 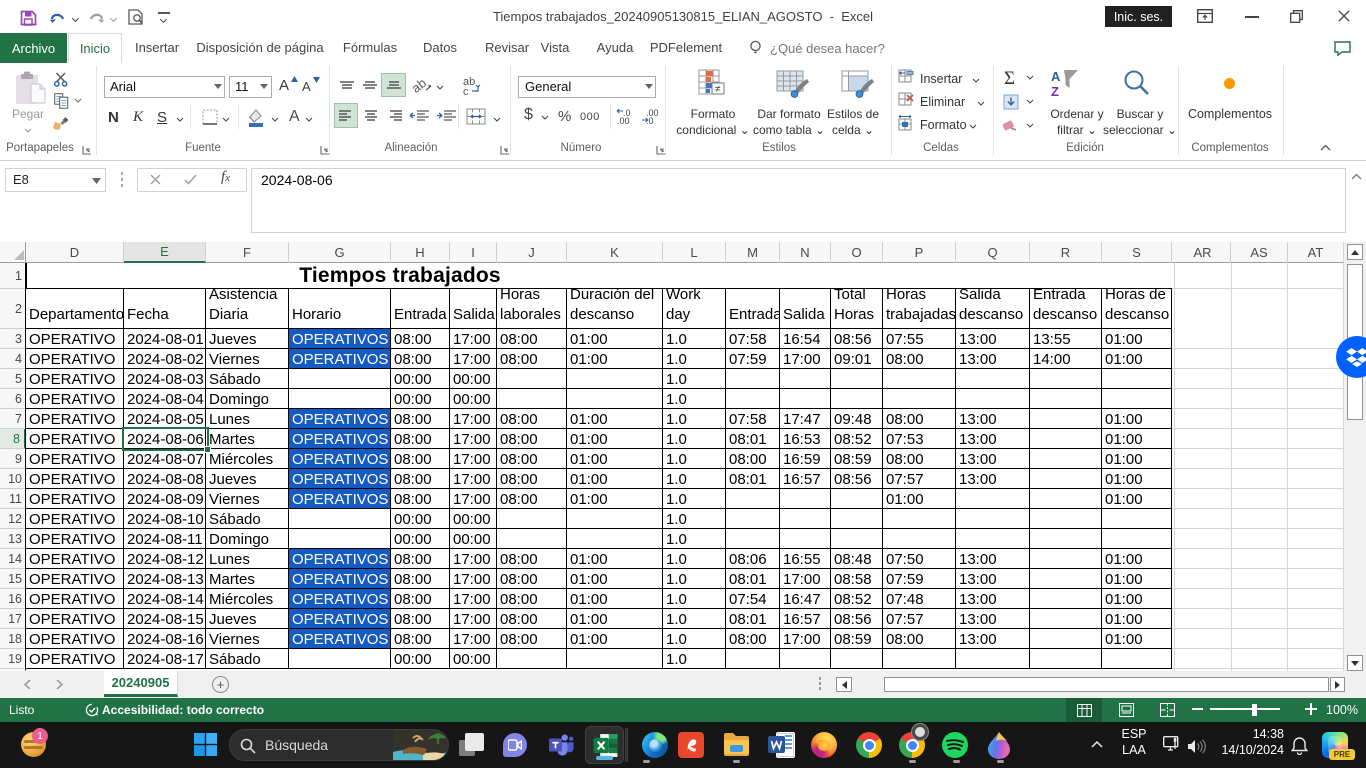 What do you see at coordinates (1055, 91) in the screenshot?
I see `svg-text: Z` at bounding box center [1055, 91].